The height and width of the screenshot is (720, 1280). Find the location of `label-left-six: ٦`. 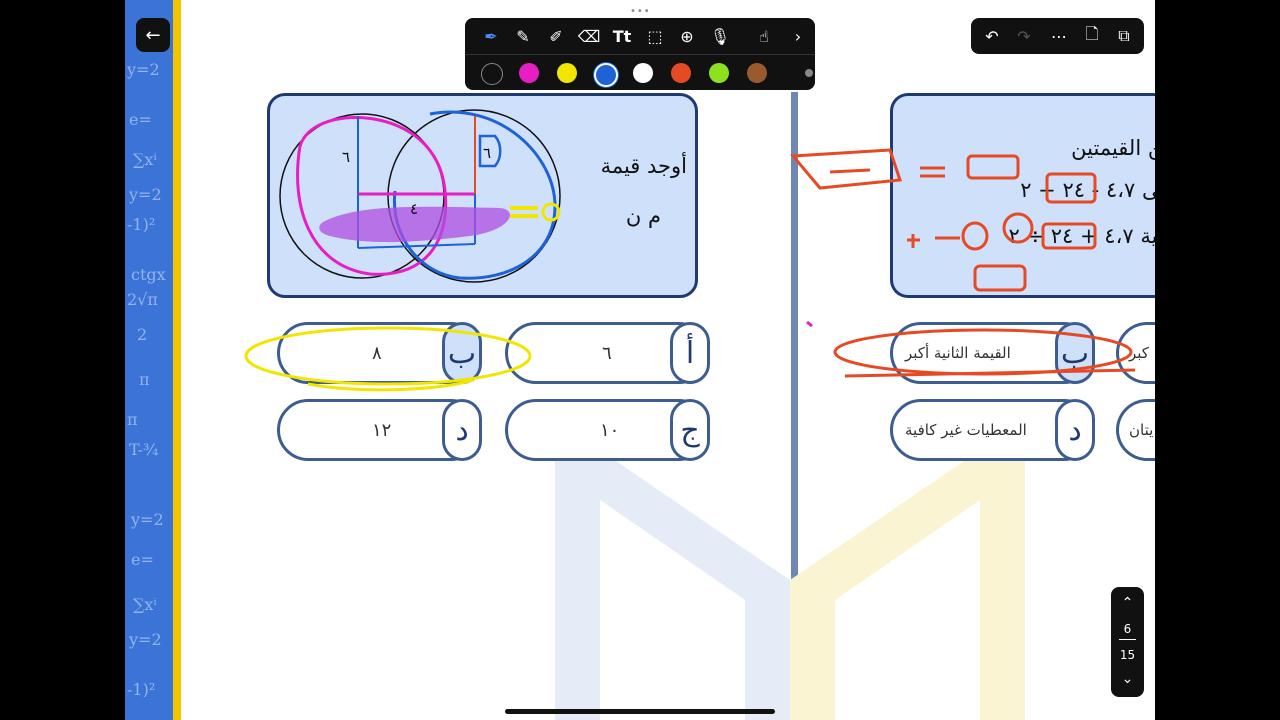

label-left-six: ٦ is located at coordinates (346, 157).